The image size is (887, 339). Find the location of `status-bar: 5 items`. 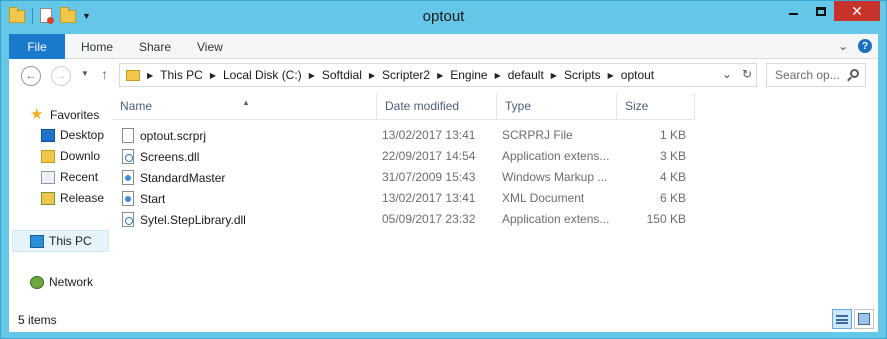

status-bar: 5 items is located at coordinates (443, 320).